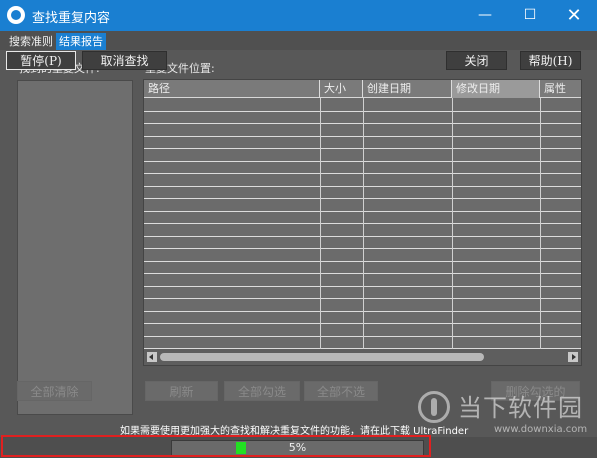 This screenshot has height=458, width=597. What do you see at coordinates (75, 247) in the screenshot?
I see `found-duplicates-list` at bounding box center [75, 247].